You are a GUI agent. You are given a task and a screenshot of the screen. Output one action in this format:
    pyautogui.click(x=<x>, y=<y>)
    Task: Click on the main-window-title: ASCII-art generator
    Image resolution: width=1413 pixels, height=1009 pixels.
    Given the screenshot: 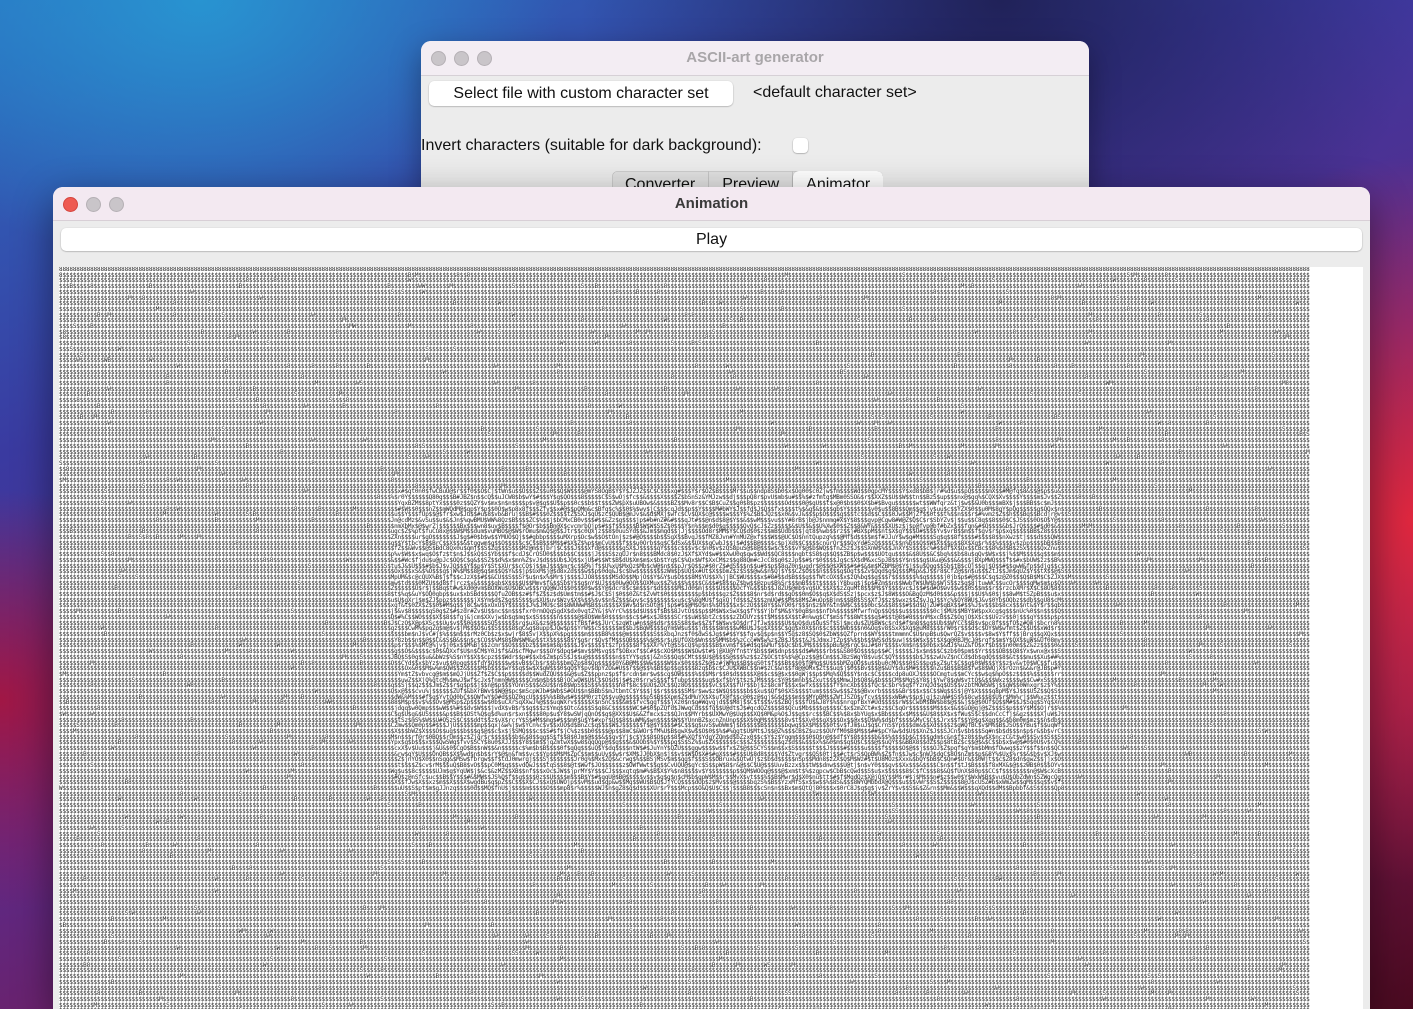 What is the action you would take?
    pyautogui.click(x=755, y=57)
    